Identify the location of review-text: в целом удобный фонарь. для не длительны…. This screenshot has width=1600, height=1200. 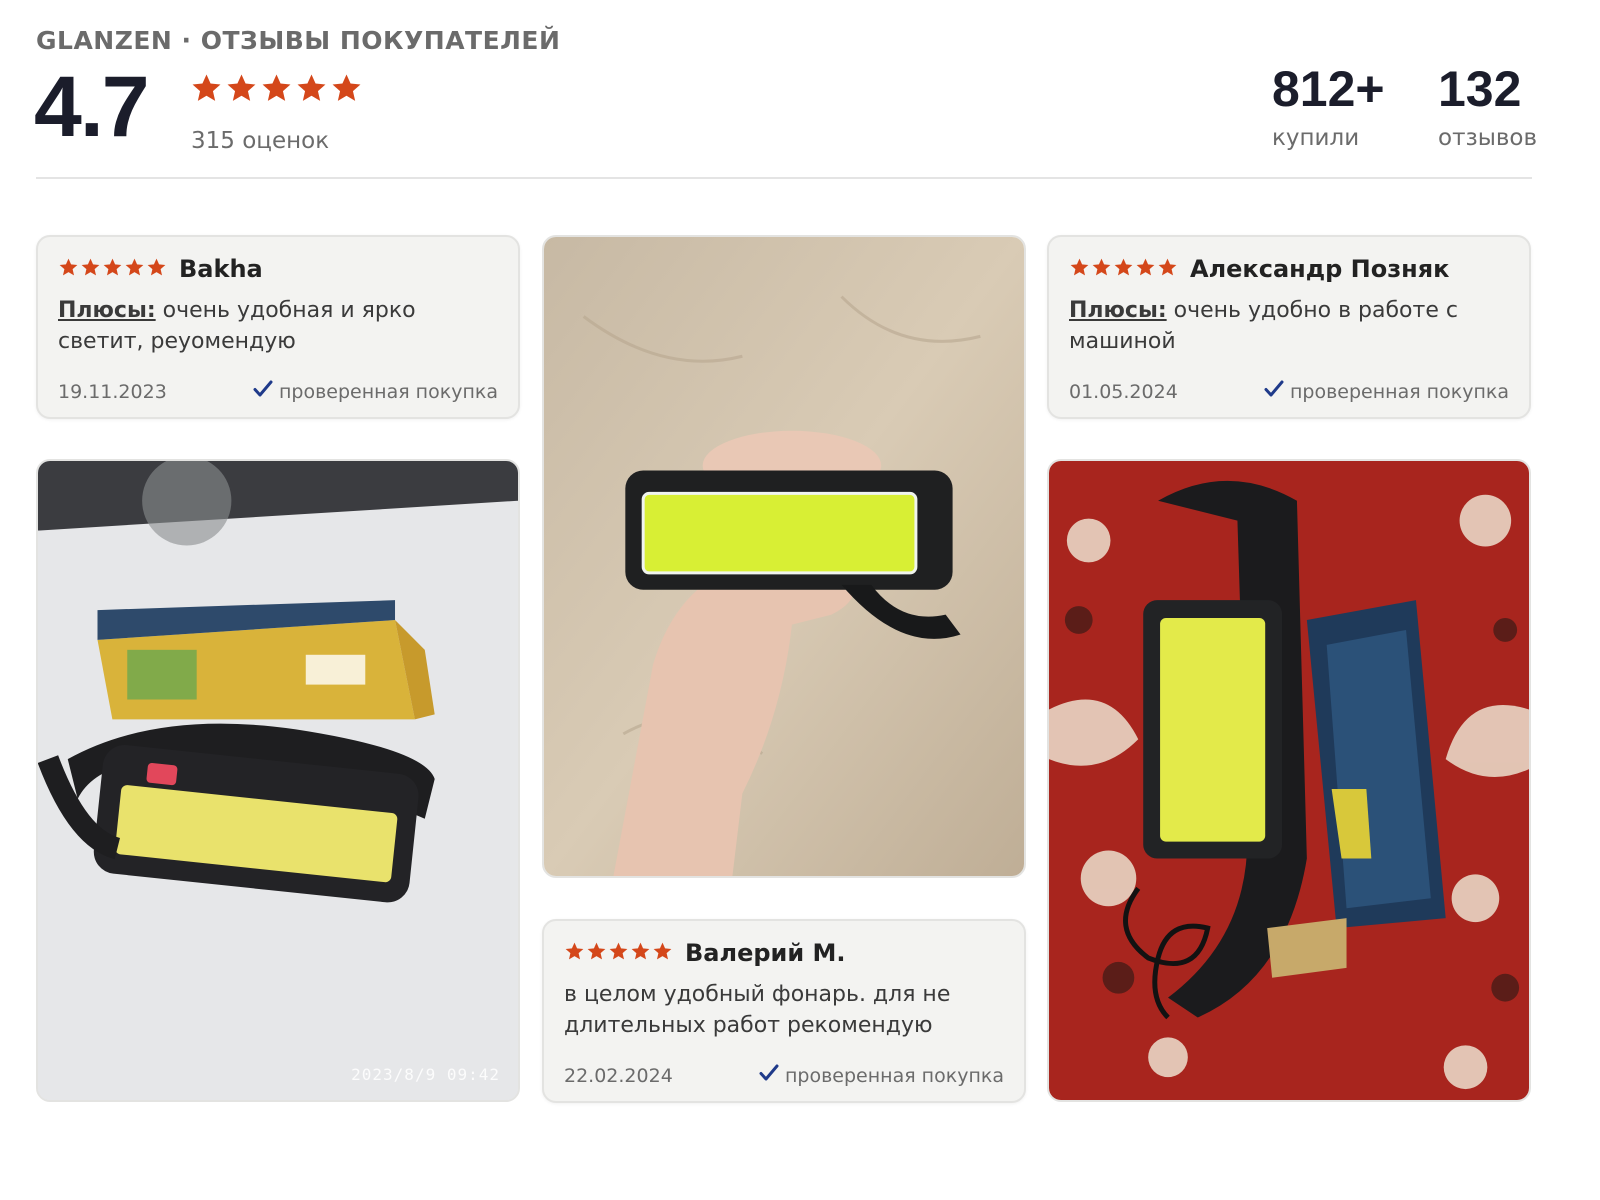
(784, 1010).